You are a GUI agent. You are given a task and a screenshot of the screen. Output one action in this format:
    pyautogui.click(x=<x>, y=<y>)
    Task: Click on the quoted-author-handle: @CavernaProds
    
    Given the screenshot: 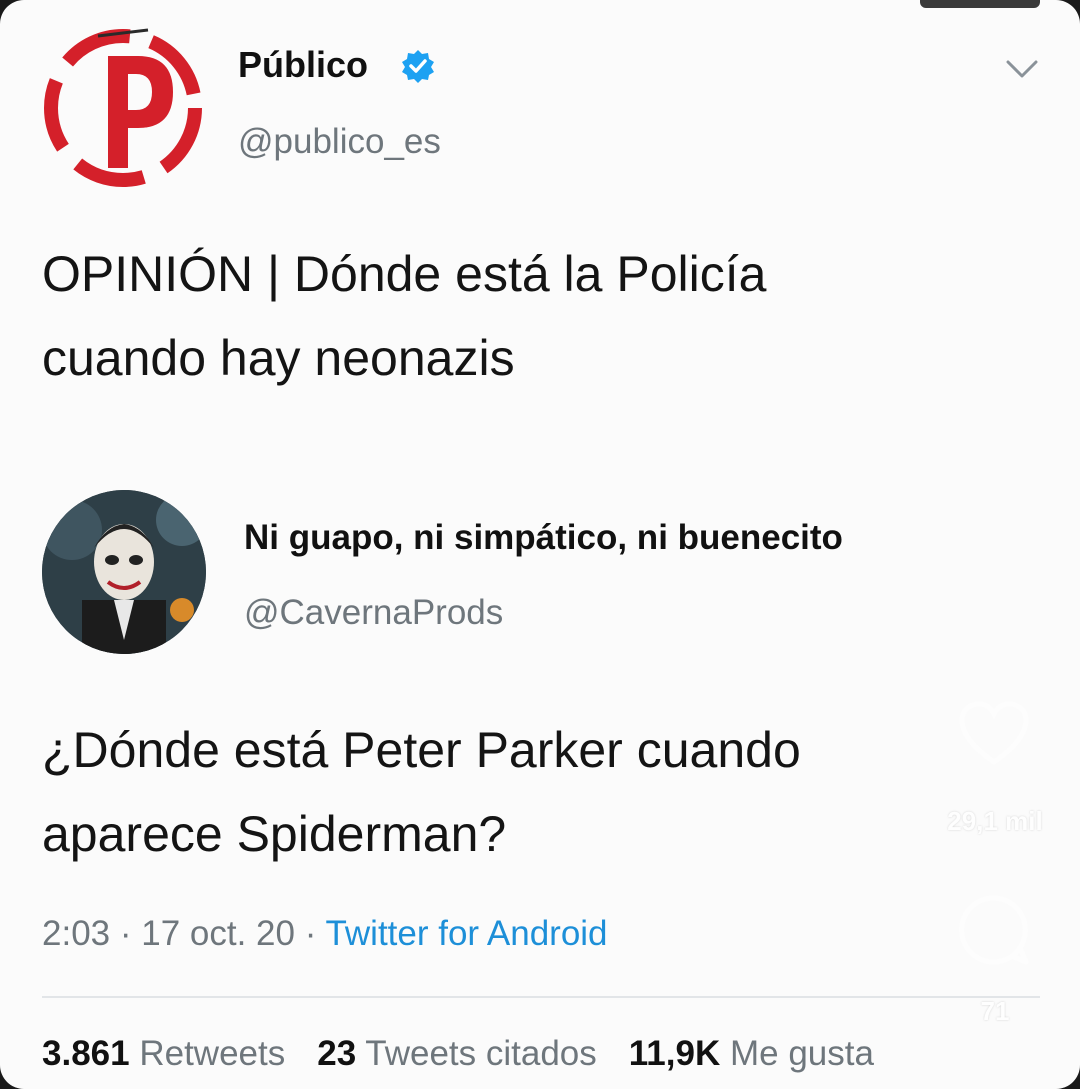 What is the action you would take?
    pyautogui.click(x=373, y=613)
    